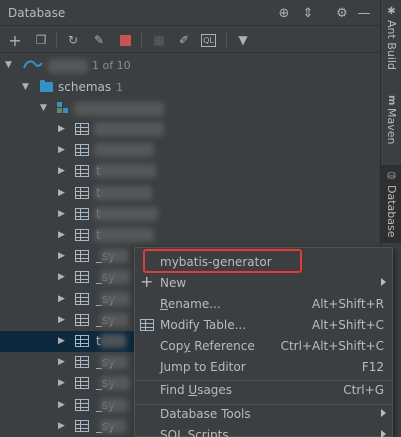 This screenshot has width=401, height=437. I want to click on collapse-icon: ⇕, so click(308, 13).